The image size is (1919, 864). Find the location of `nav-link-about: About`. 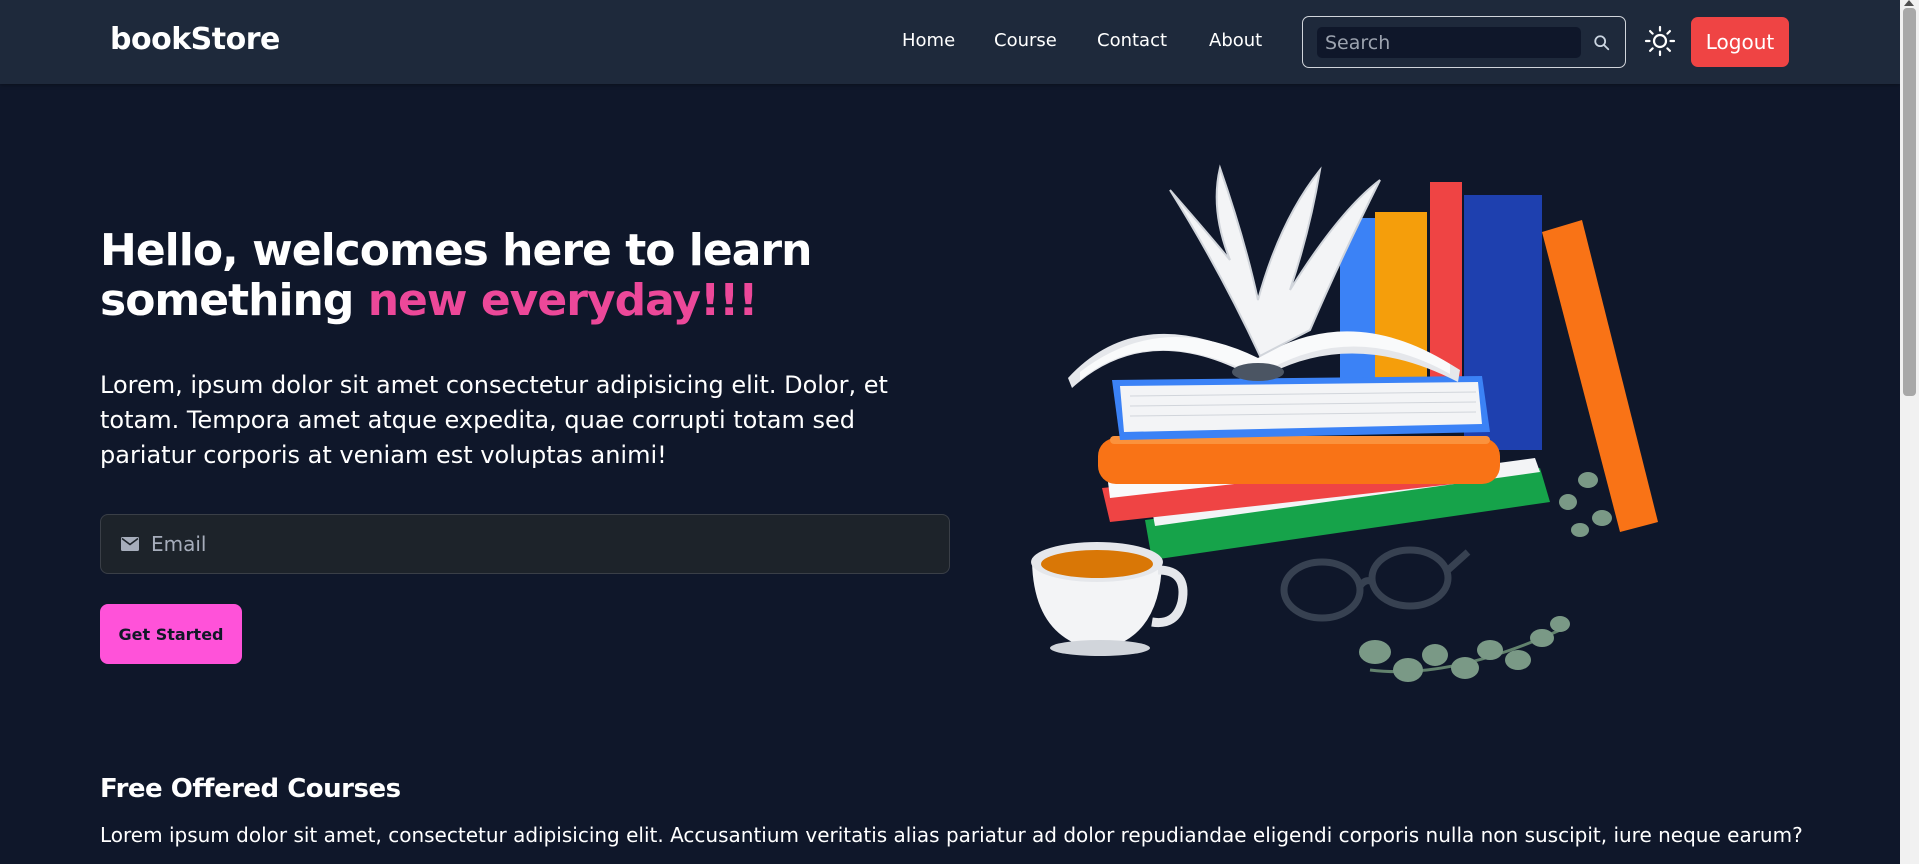

nav-link-about: About is located at coordinates (1235, 40).